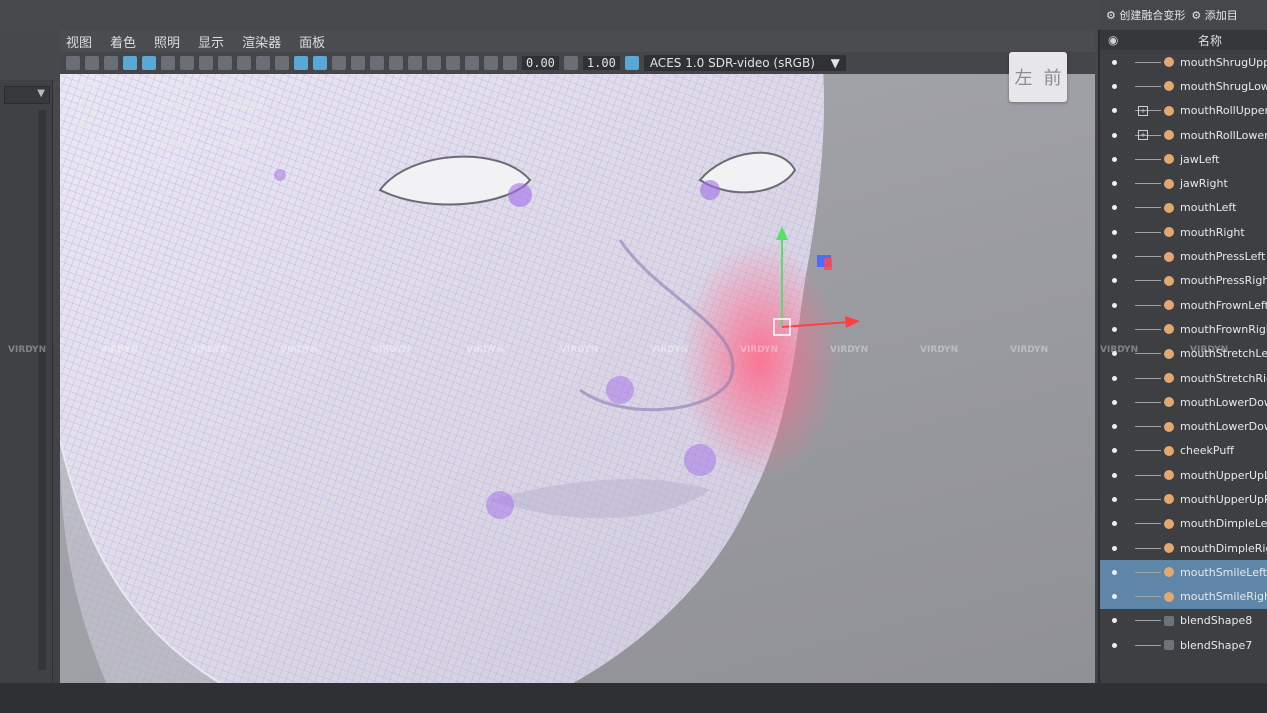 Image resolution: width=1267 pixels, height=713 pixels. I want to click on motion-blur-icon, so click(415, 63).